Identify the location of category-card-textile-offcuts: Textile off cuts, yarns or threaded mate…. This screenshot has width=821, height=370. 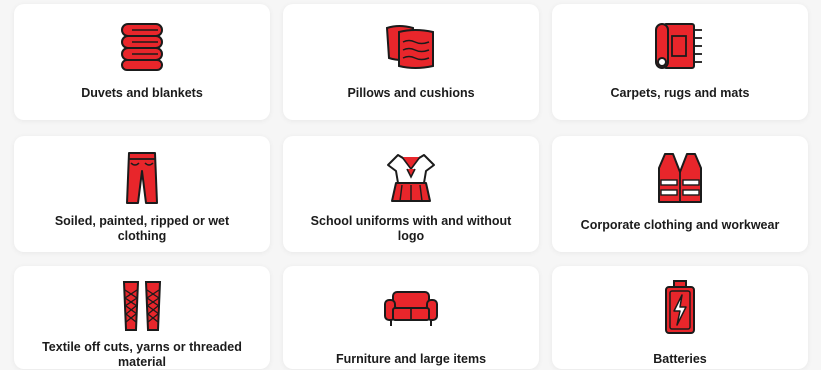
(142, 317).